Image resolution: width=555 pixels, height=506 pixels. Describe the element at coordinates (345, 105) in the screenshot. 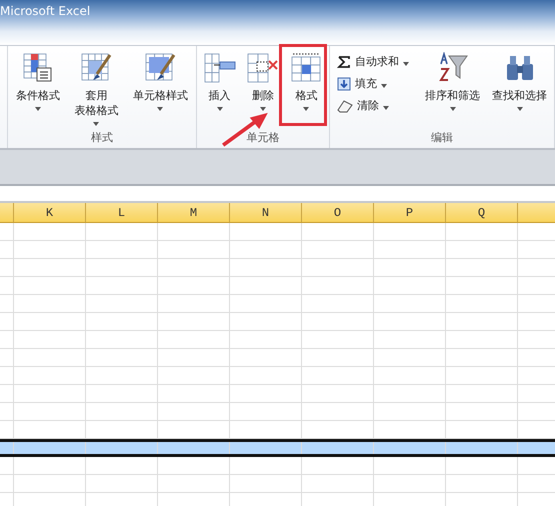

I see `eraser-icon` at that location.